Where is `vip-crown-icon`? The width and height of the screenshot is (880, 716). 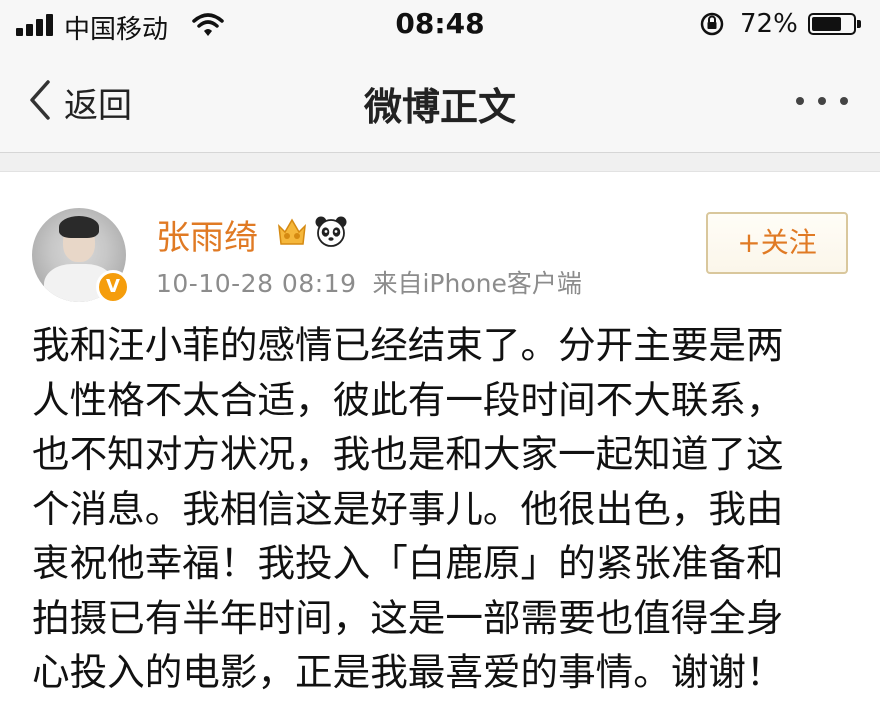
vip-crown-icon is located at coordinates (292, 231).